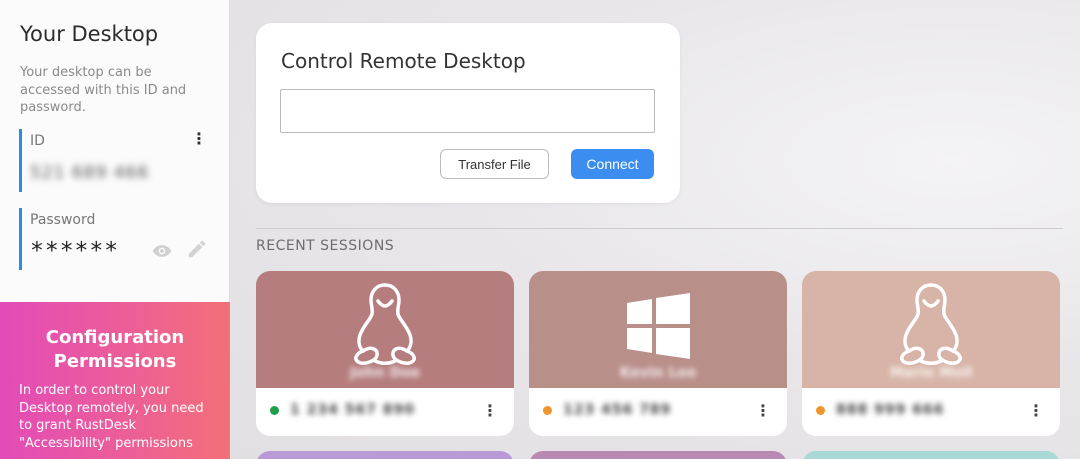  What do you see at coordinates (617, 410) in the screenshot?
I see `session-id: 123 456 789` at bounding box center [617, 410].